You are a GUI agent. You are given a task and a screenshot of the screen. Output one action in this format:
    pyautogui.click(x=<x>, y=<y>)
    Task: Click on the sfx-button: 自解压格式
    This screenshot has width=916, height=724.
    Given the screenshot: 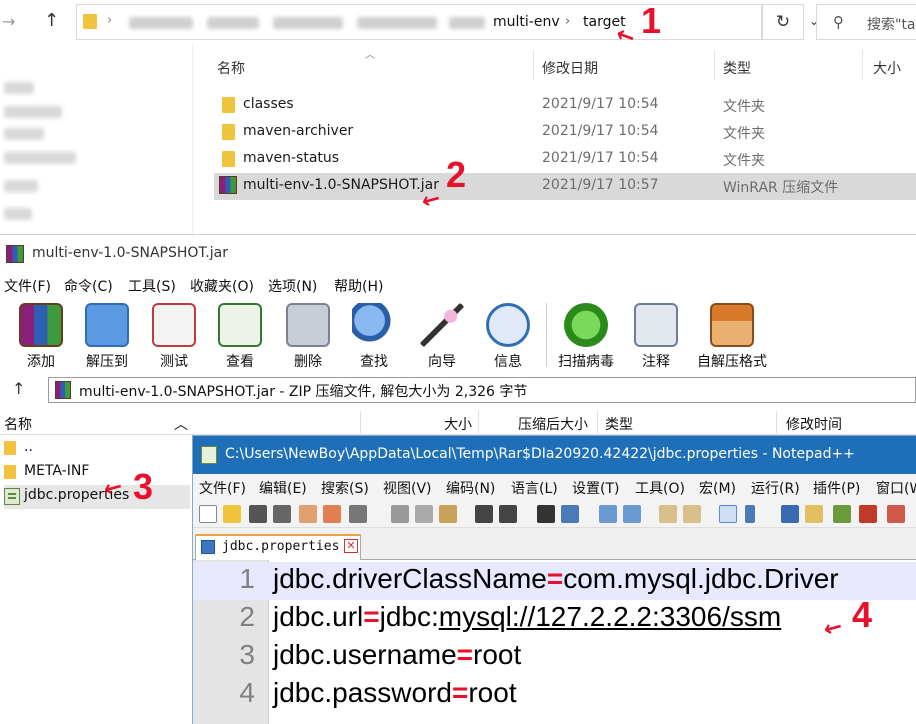 What is the action you would take?
    pyautogui.click(x=732, y=335)
    